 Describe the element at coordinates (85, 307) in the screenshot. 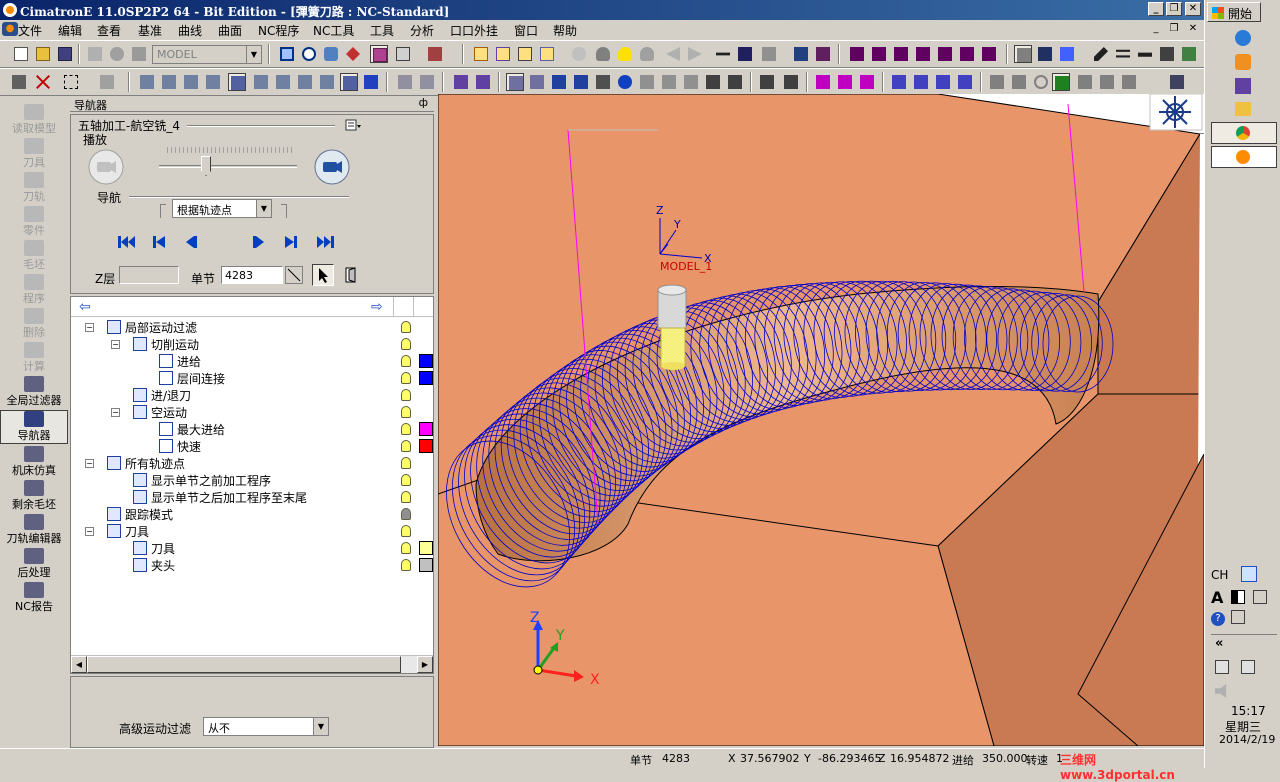

I see `tree-back-icon: ⇦` at that location.